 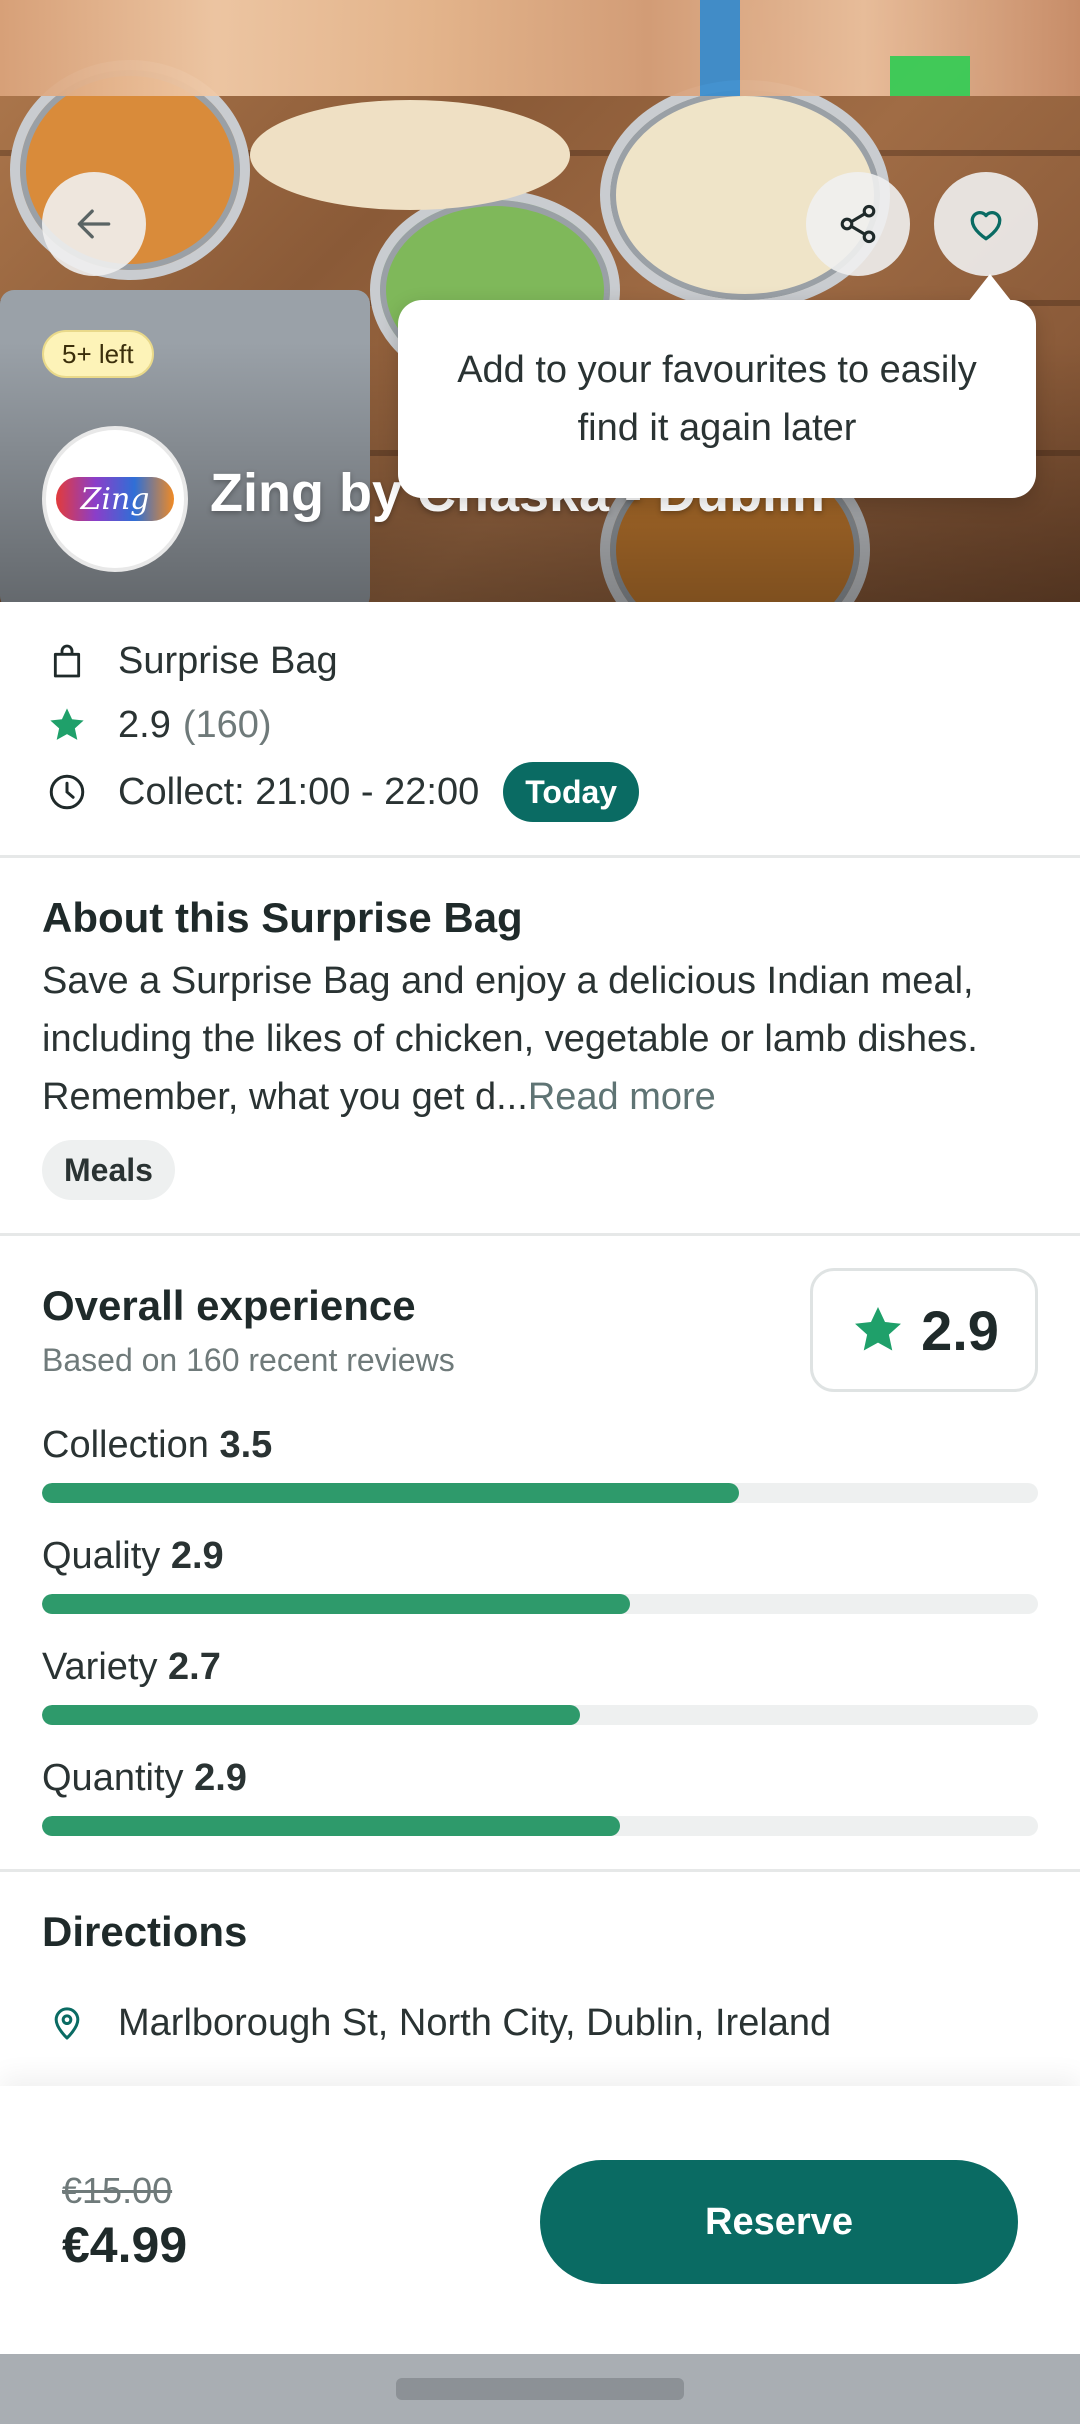 I want to click on logo-wordmark: Zing, so click(x=115, y=499).